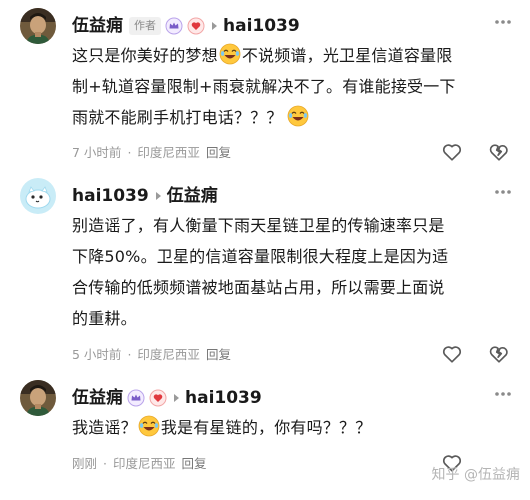  I want to click on text-line: 合传输的低频频谱被地面基站占用，所以需要上面说, so click(258, 287).